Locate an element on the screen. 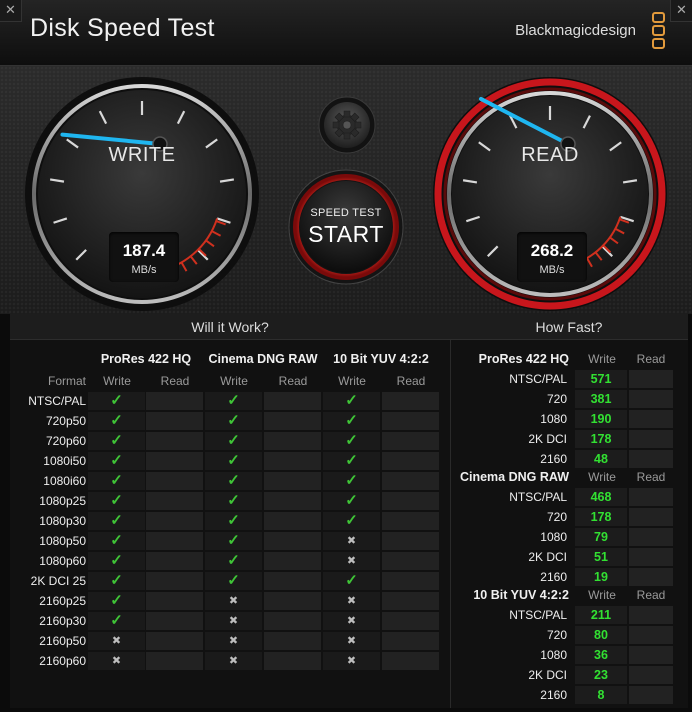  how-fast-write-value: 211 is located at coordinates (601, 615).